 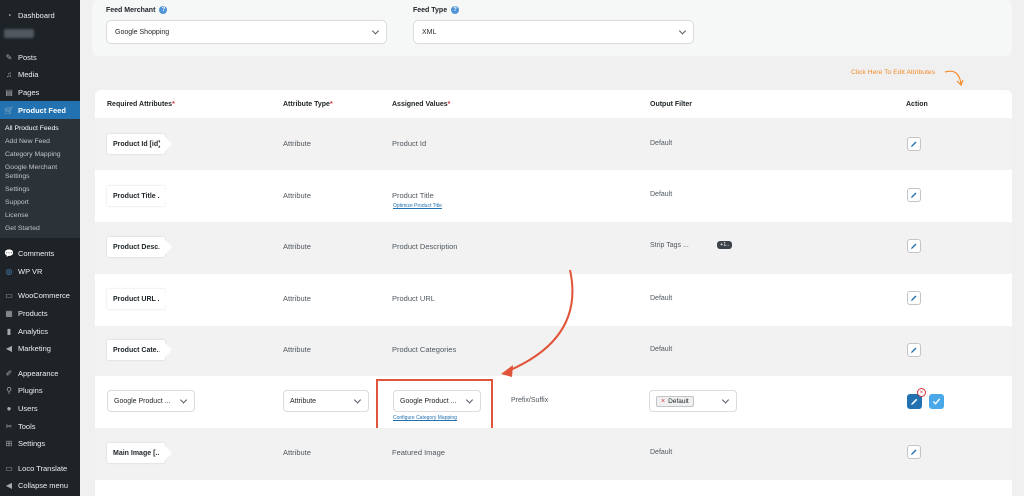 I want to click on user-icon: ●, so click(x=9, y=409).